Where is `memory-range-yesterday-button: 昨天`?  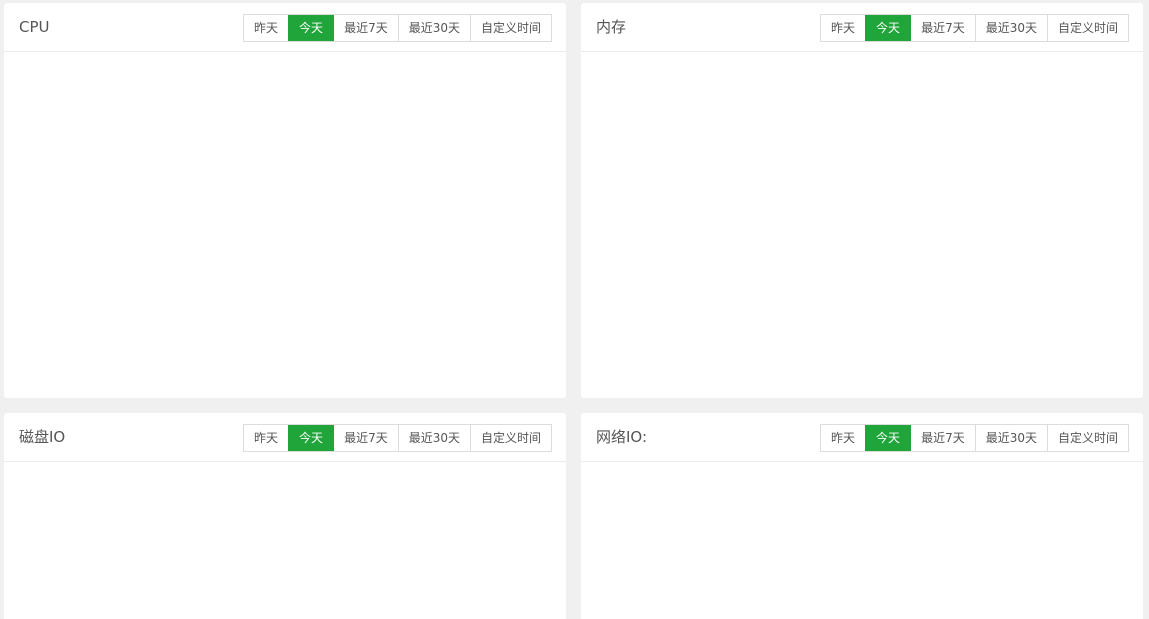
memory-range-yesterday-button: 昨天 is located at coordinates (843, 28).